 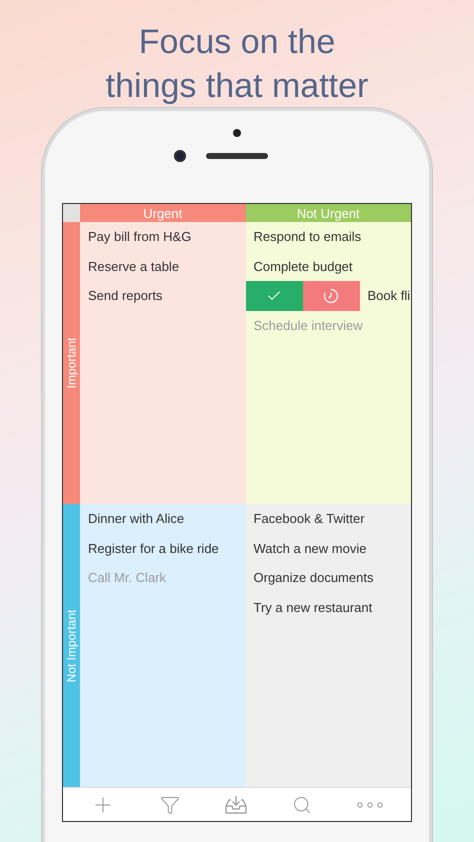 What do you see at coordinates (385, 296) in the screenshot?
I see `task-text: Book fli` at bounding box center [385, 296].